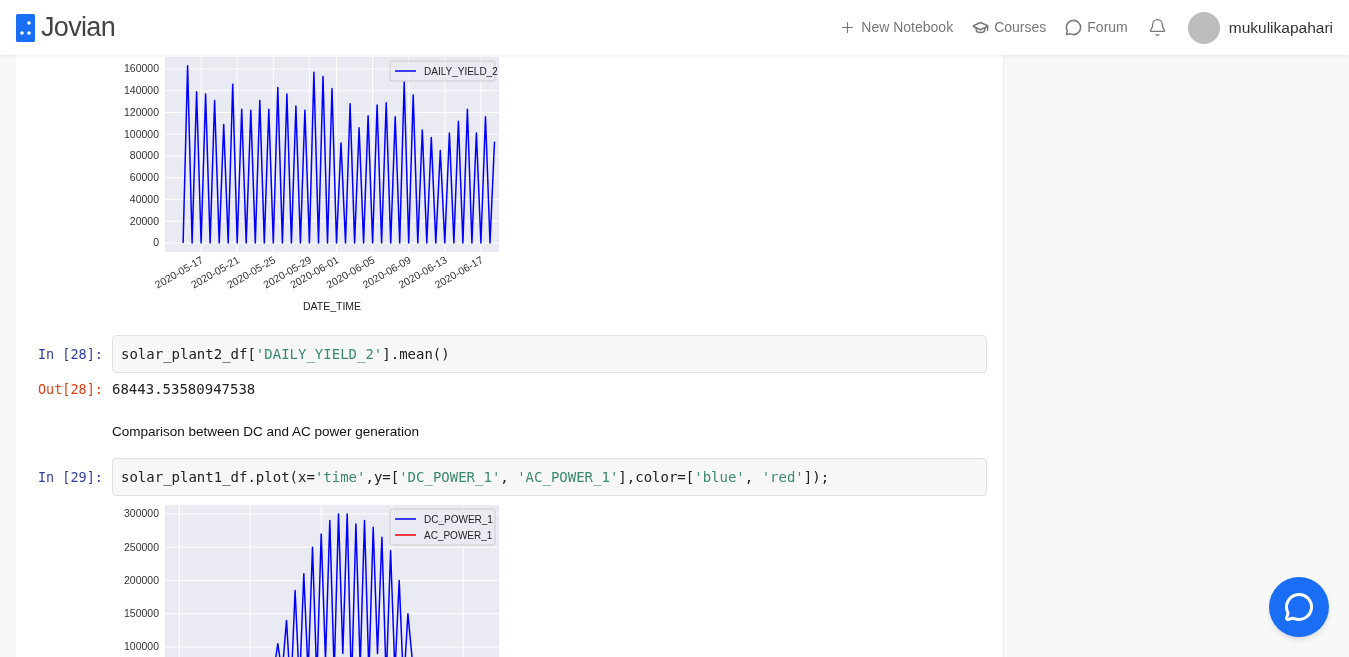 The width and height of the screenshot is (1349, 657). I want to click on output-text: 68443.53580947538, so click(184, 389).